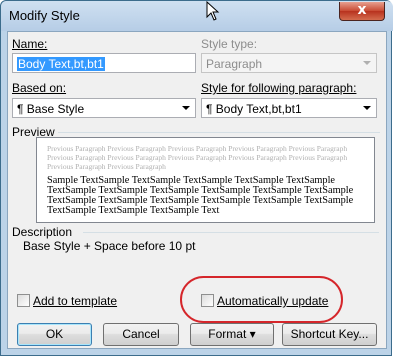 The height and width of the screenshot is (358, 394). Describe the element at coordinates (219, 132) in the screenshot. I see `preview-divider` at that location.